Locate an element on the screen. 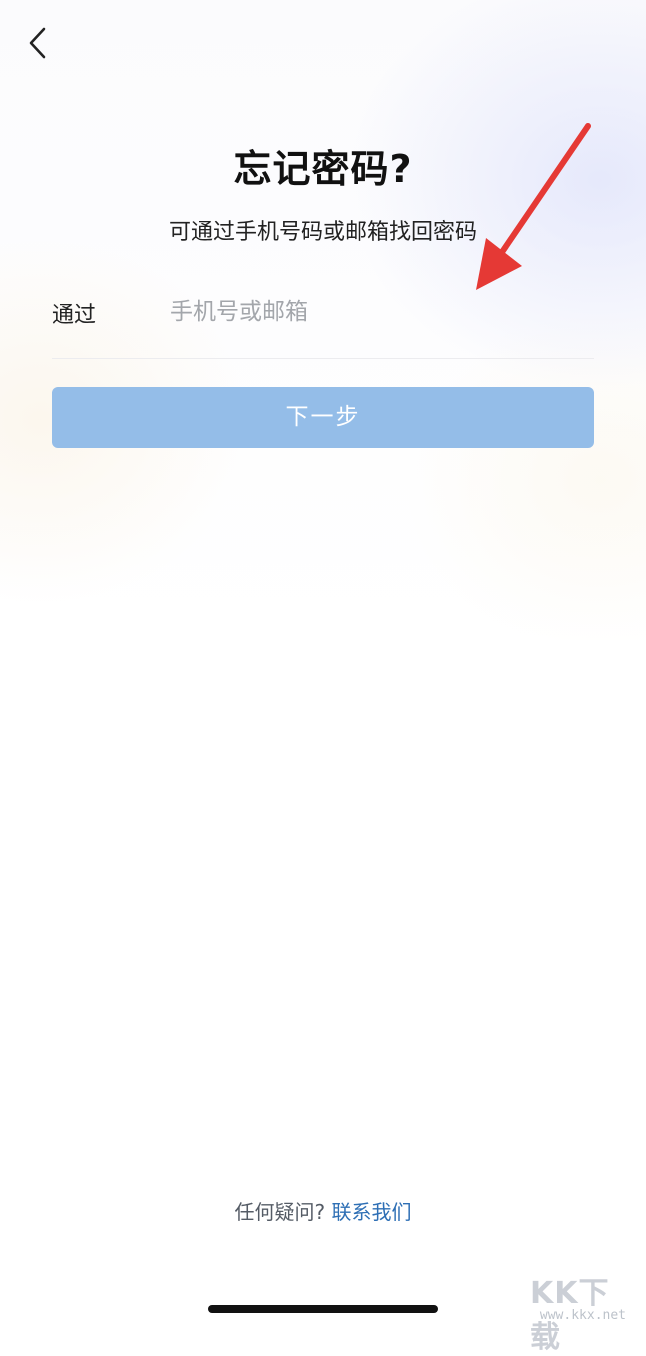 This screenshot has height=1356, width=646. back-button is located at coordinates (39, 43).